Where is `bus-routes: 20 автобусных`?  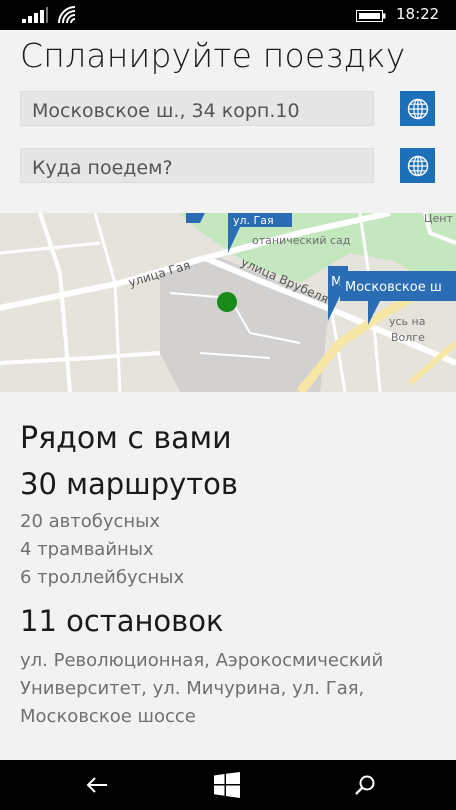
bus-routes: 20 автобусных is located at coordinates (90, 521).